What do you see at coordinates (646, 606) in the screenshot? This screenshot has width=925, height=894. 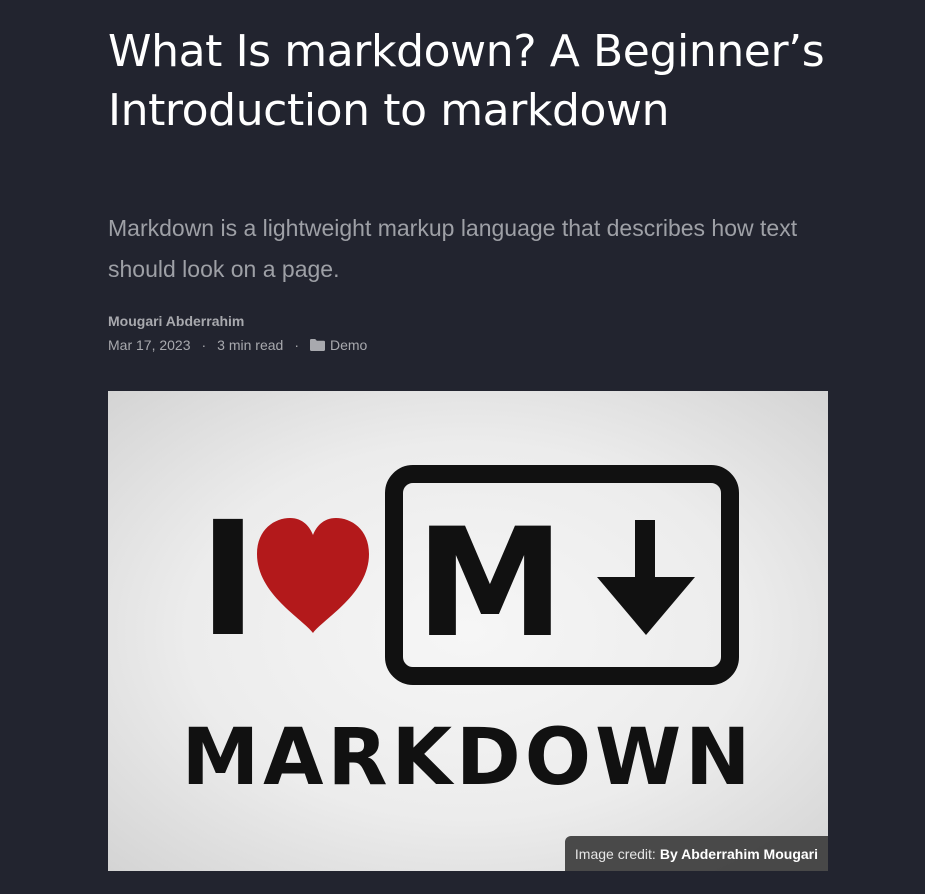 I see `arrow-down-icon` at bounding box center [646, 606].